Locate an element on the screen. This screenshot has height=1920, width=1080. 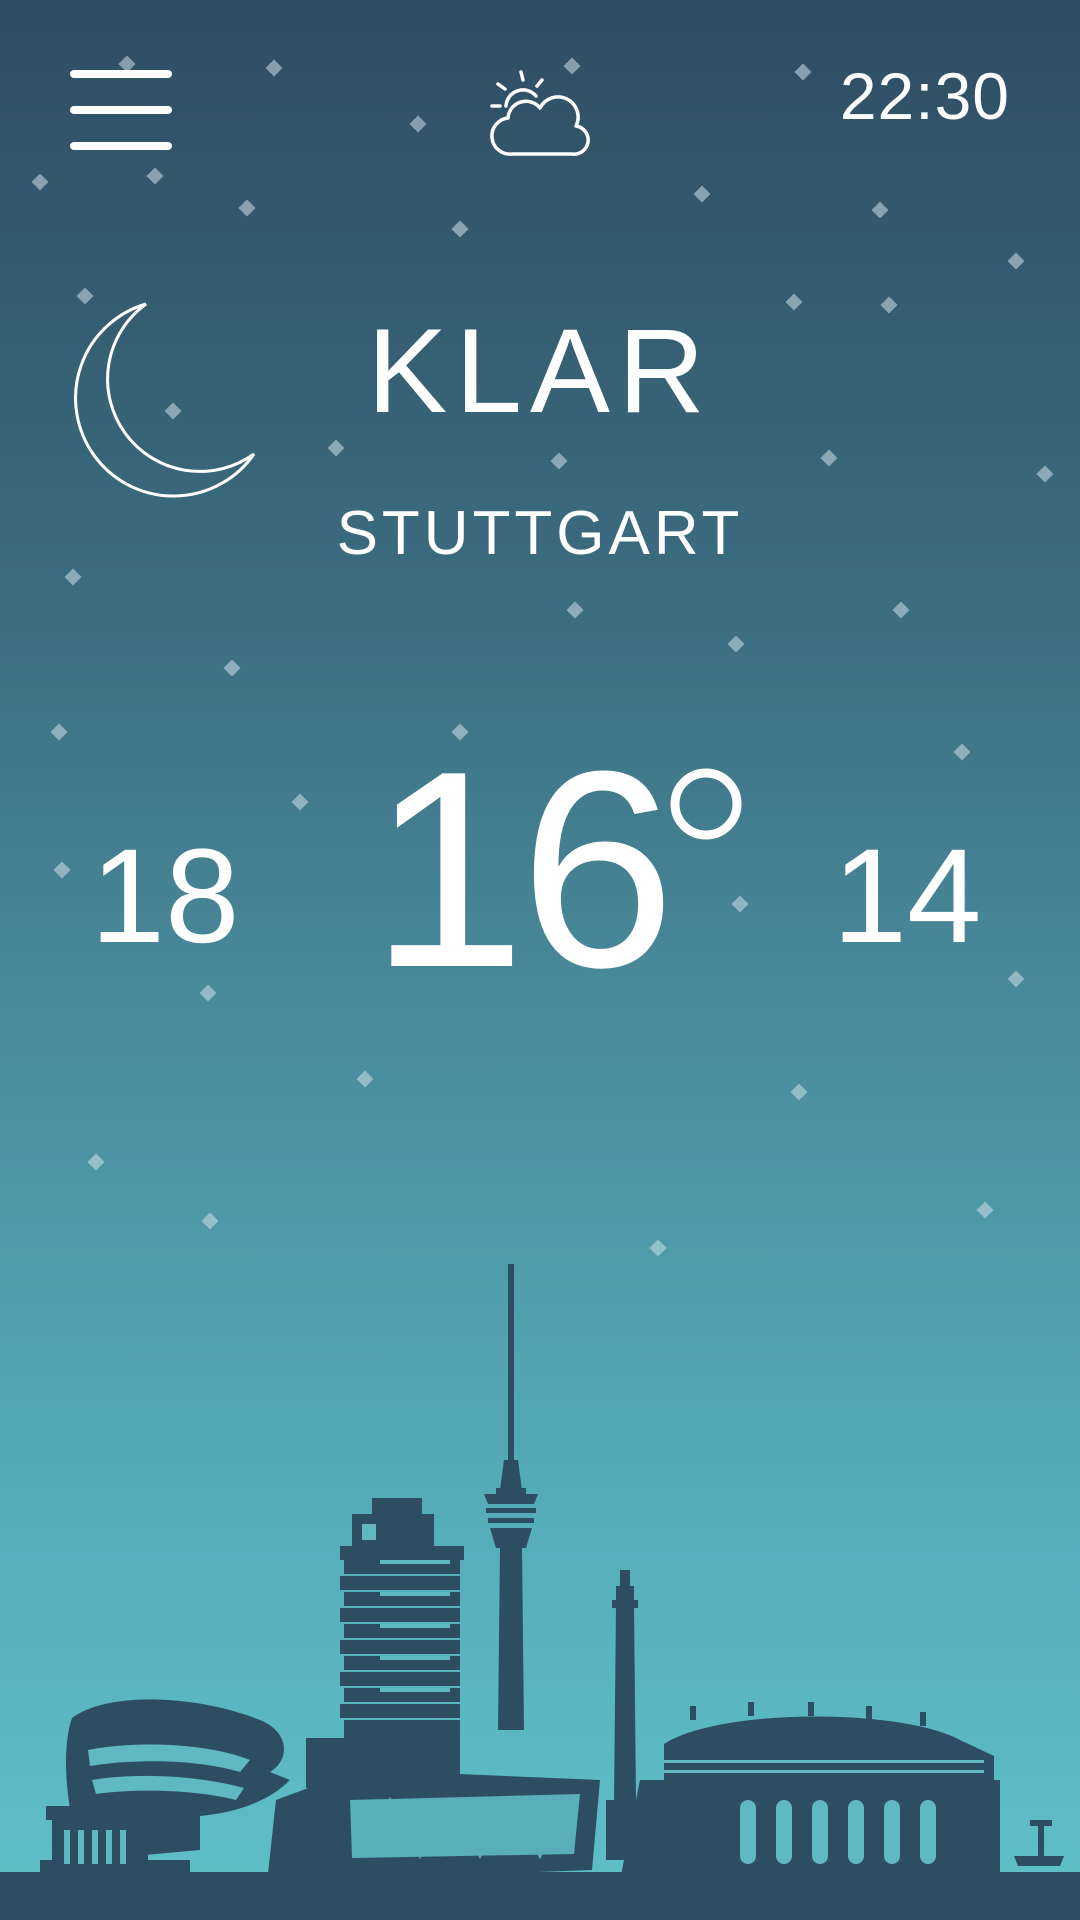
menu-button is located at coordinates (121, 112).